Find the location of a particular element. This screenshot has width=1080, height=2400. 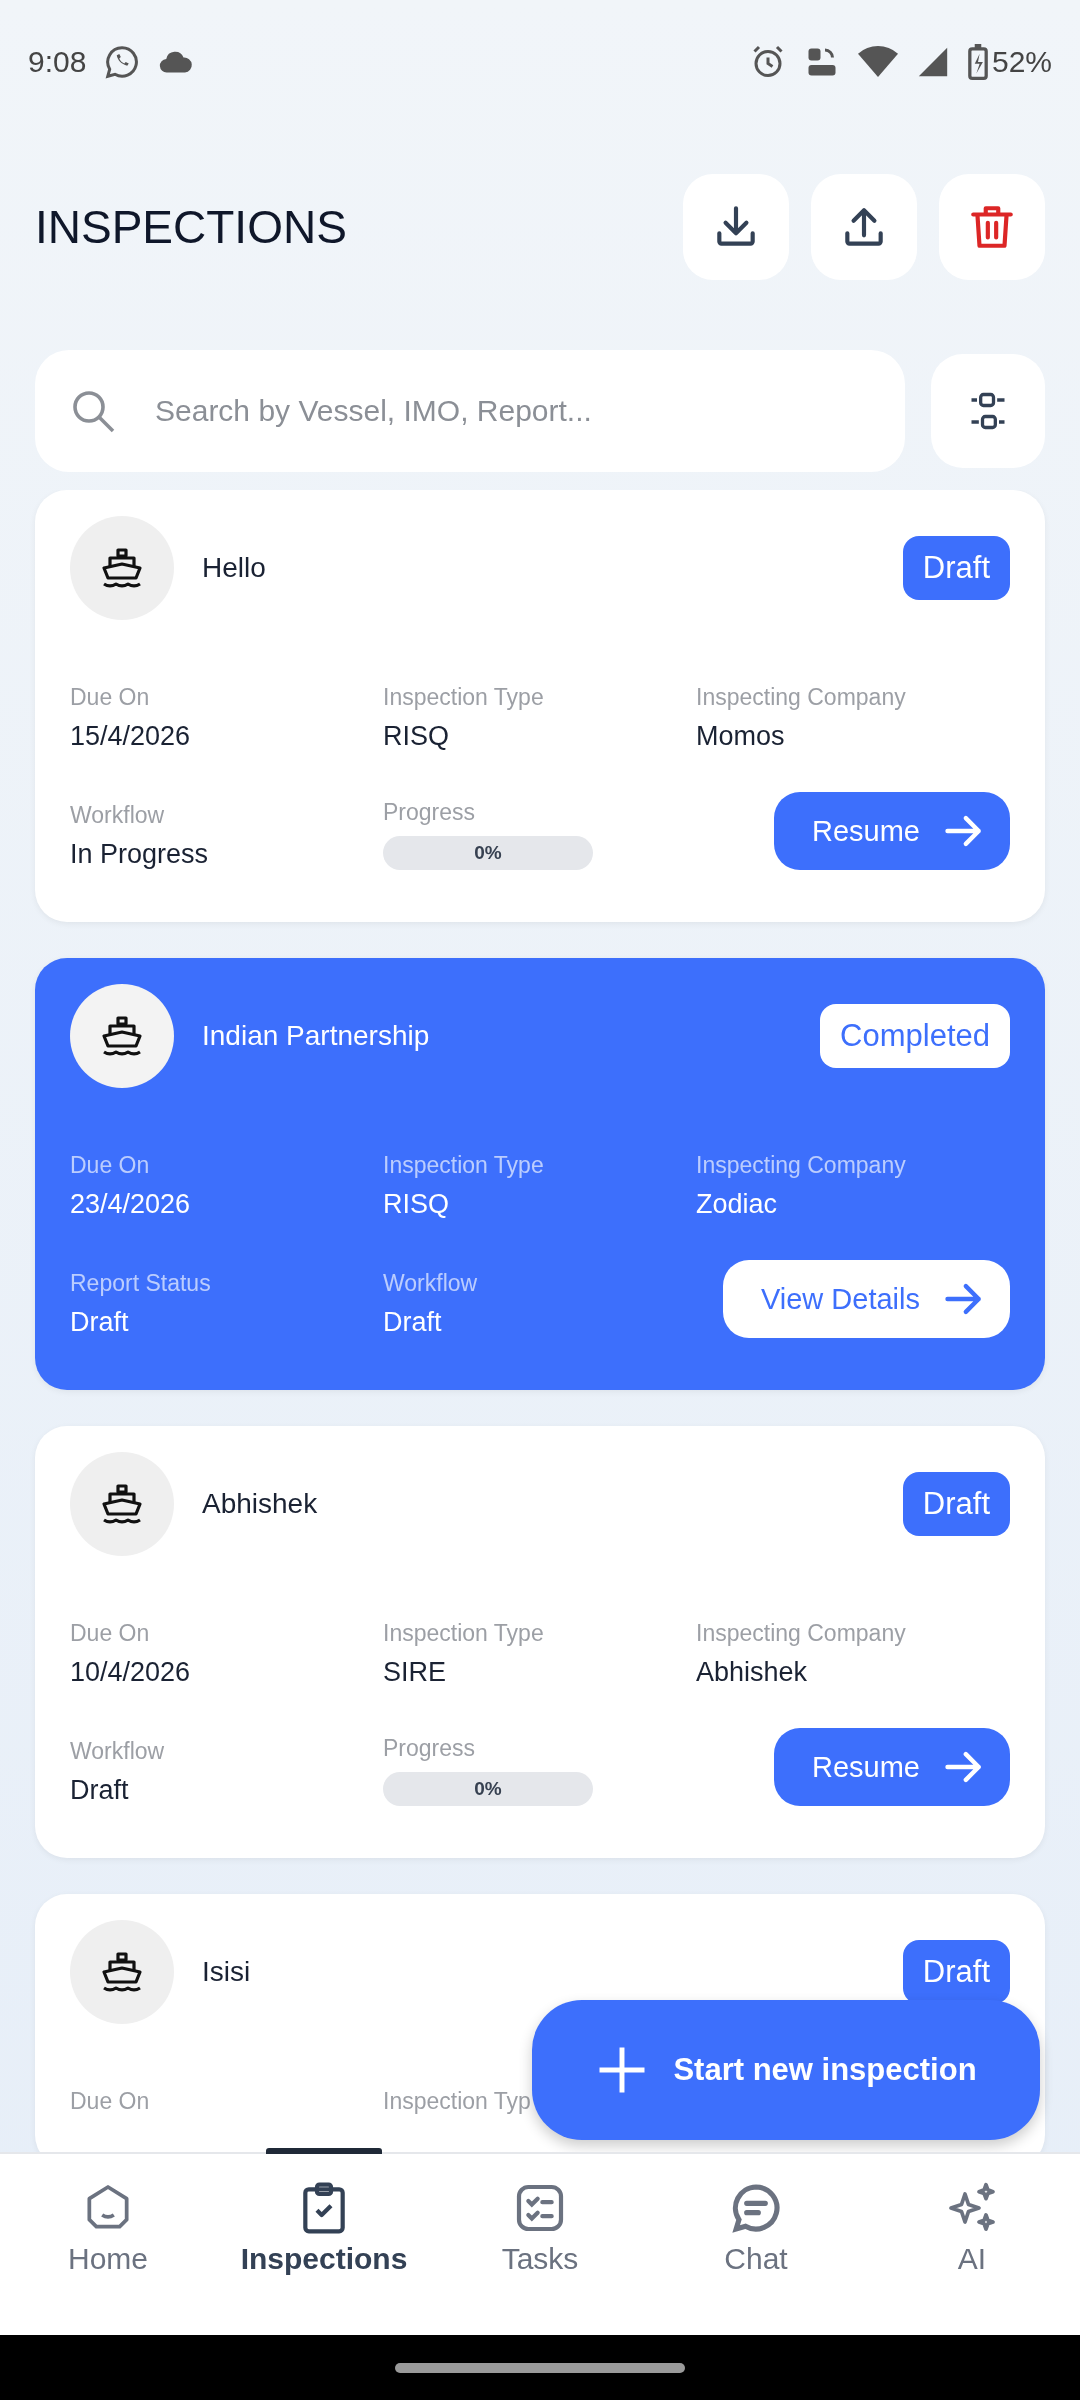

page-title: INSPECTIONS is located at coordinates (191, 227).